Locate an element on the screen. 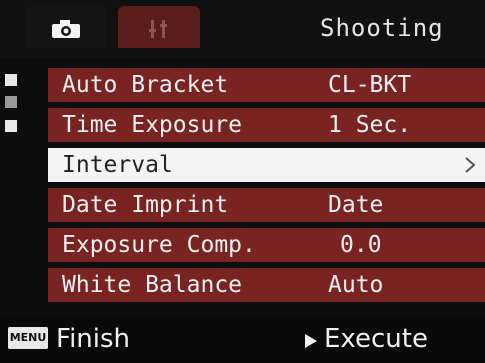 The image size is (485, 363). menu-item-value: Date is located at coordinates (356, 205).